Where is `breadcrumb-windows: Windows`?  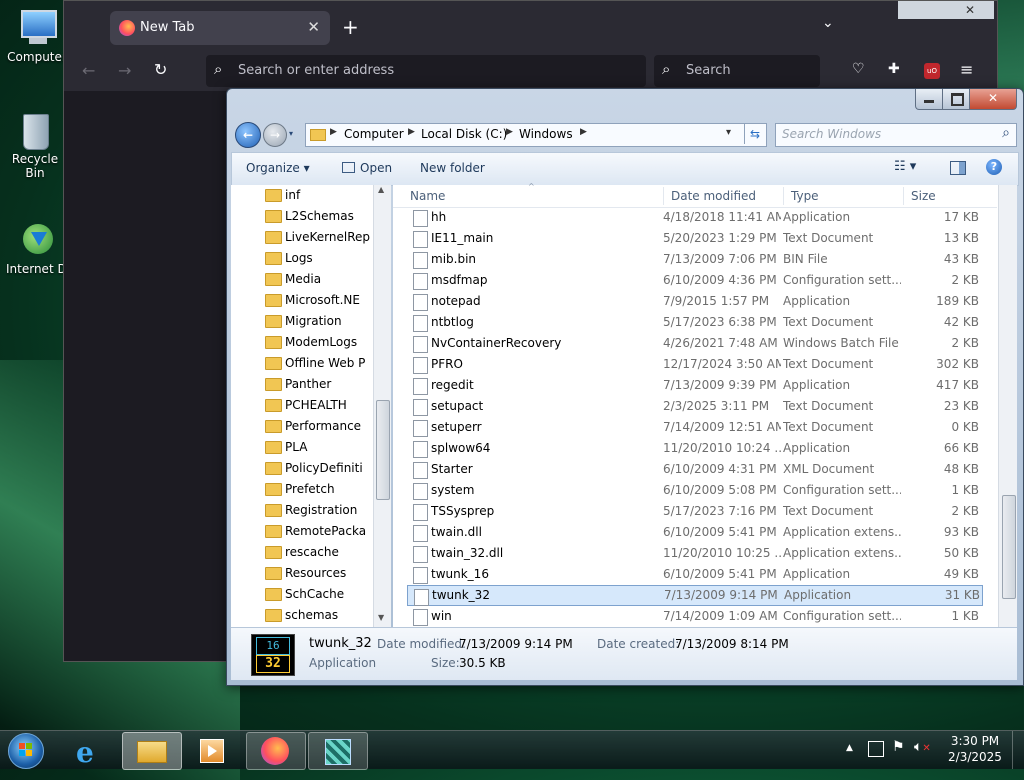
breadcrumb-windows: Windows is located at coordinates (546, 134).